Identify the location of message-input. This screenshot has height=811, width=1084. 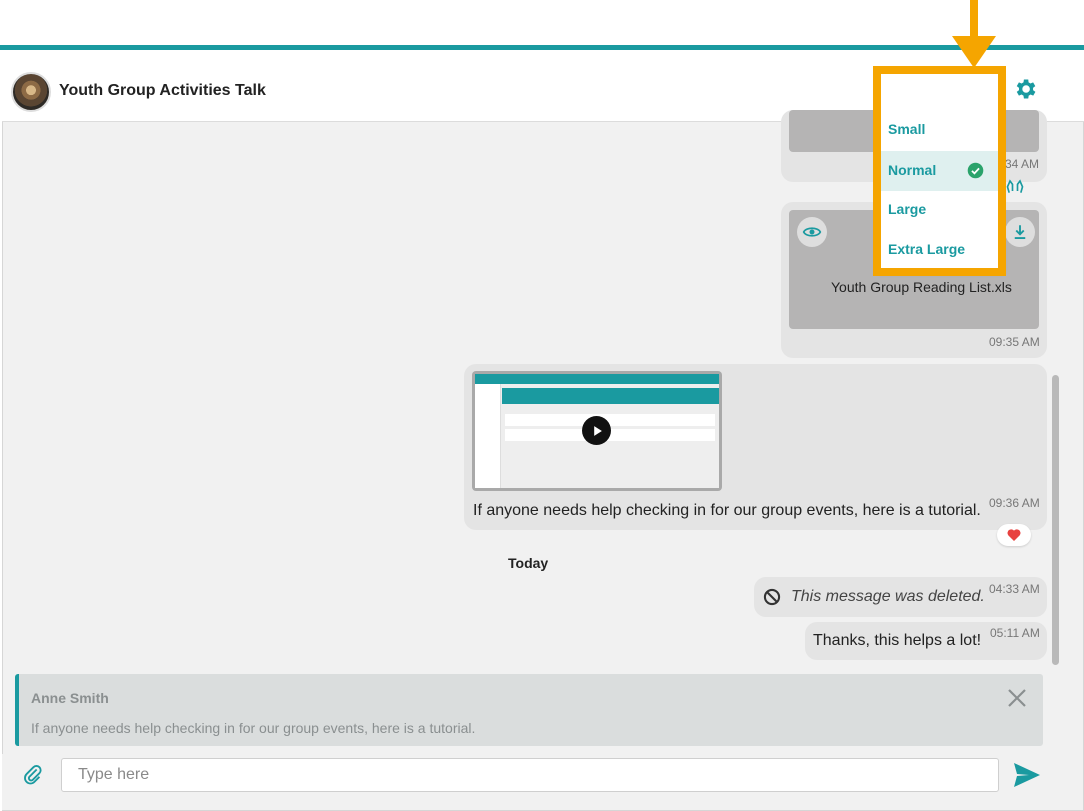
(530, 775).